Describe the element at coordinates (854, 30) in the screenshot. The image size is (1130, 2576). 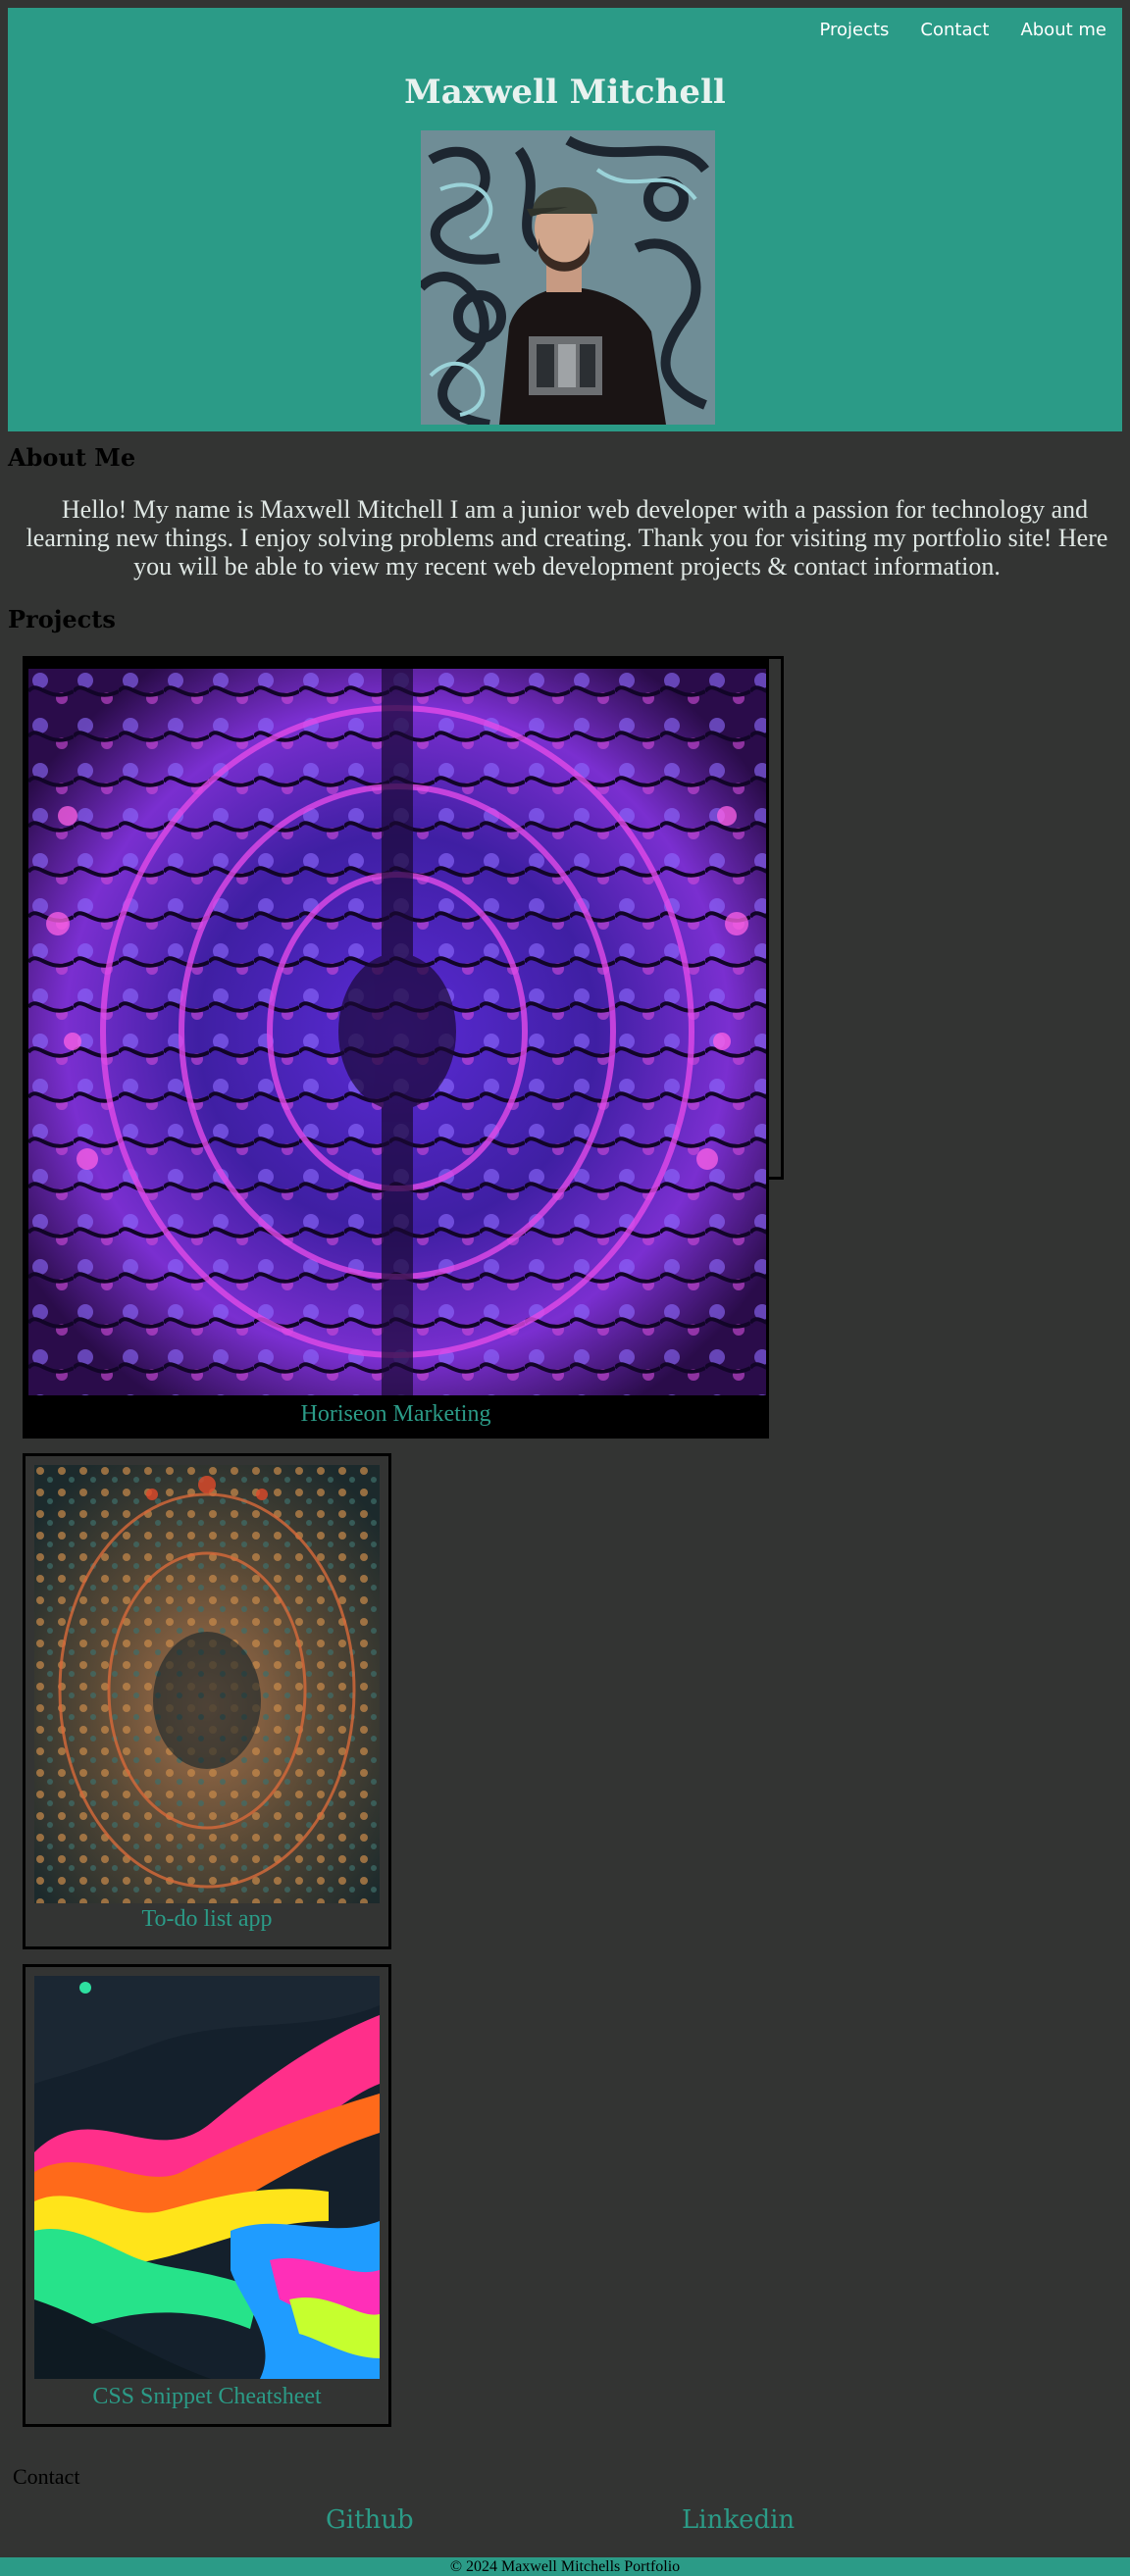
I see `nav-link-projects: Projects` at that location.